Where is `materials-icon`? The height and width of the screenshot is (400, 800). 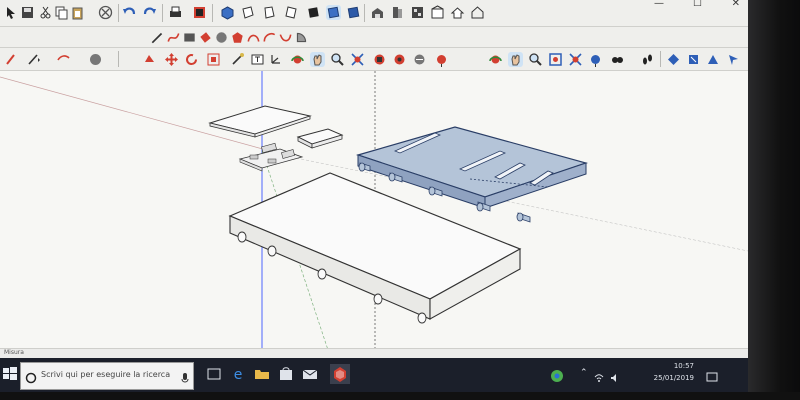 materials-icon is located at coordinates (437, 12).